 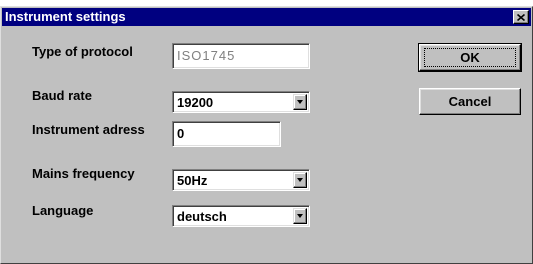 What do you see at coordinates (63, 210) in the screenshot?
I see `language-label: Language` at bounding box center [63, 210].